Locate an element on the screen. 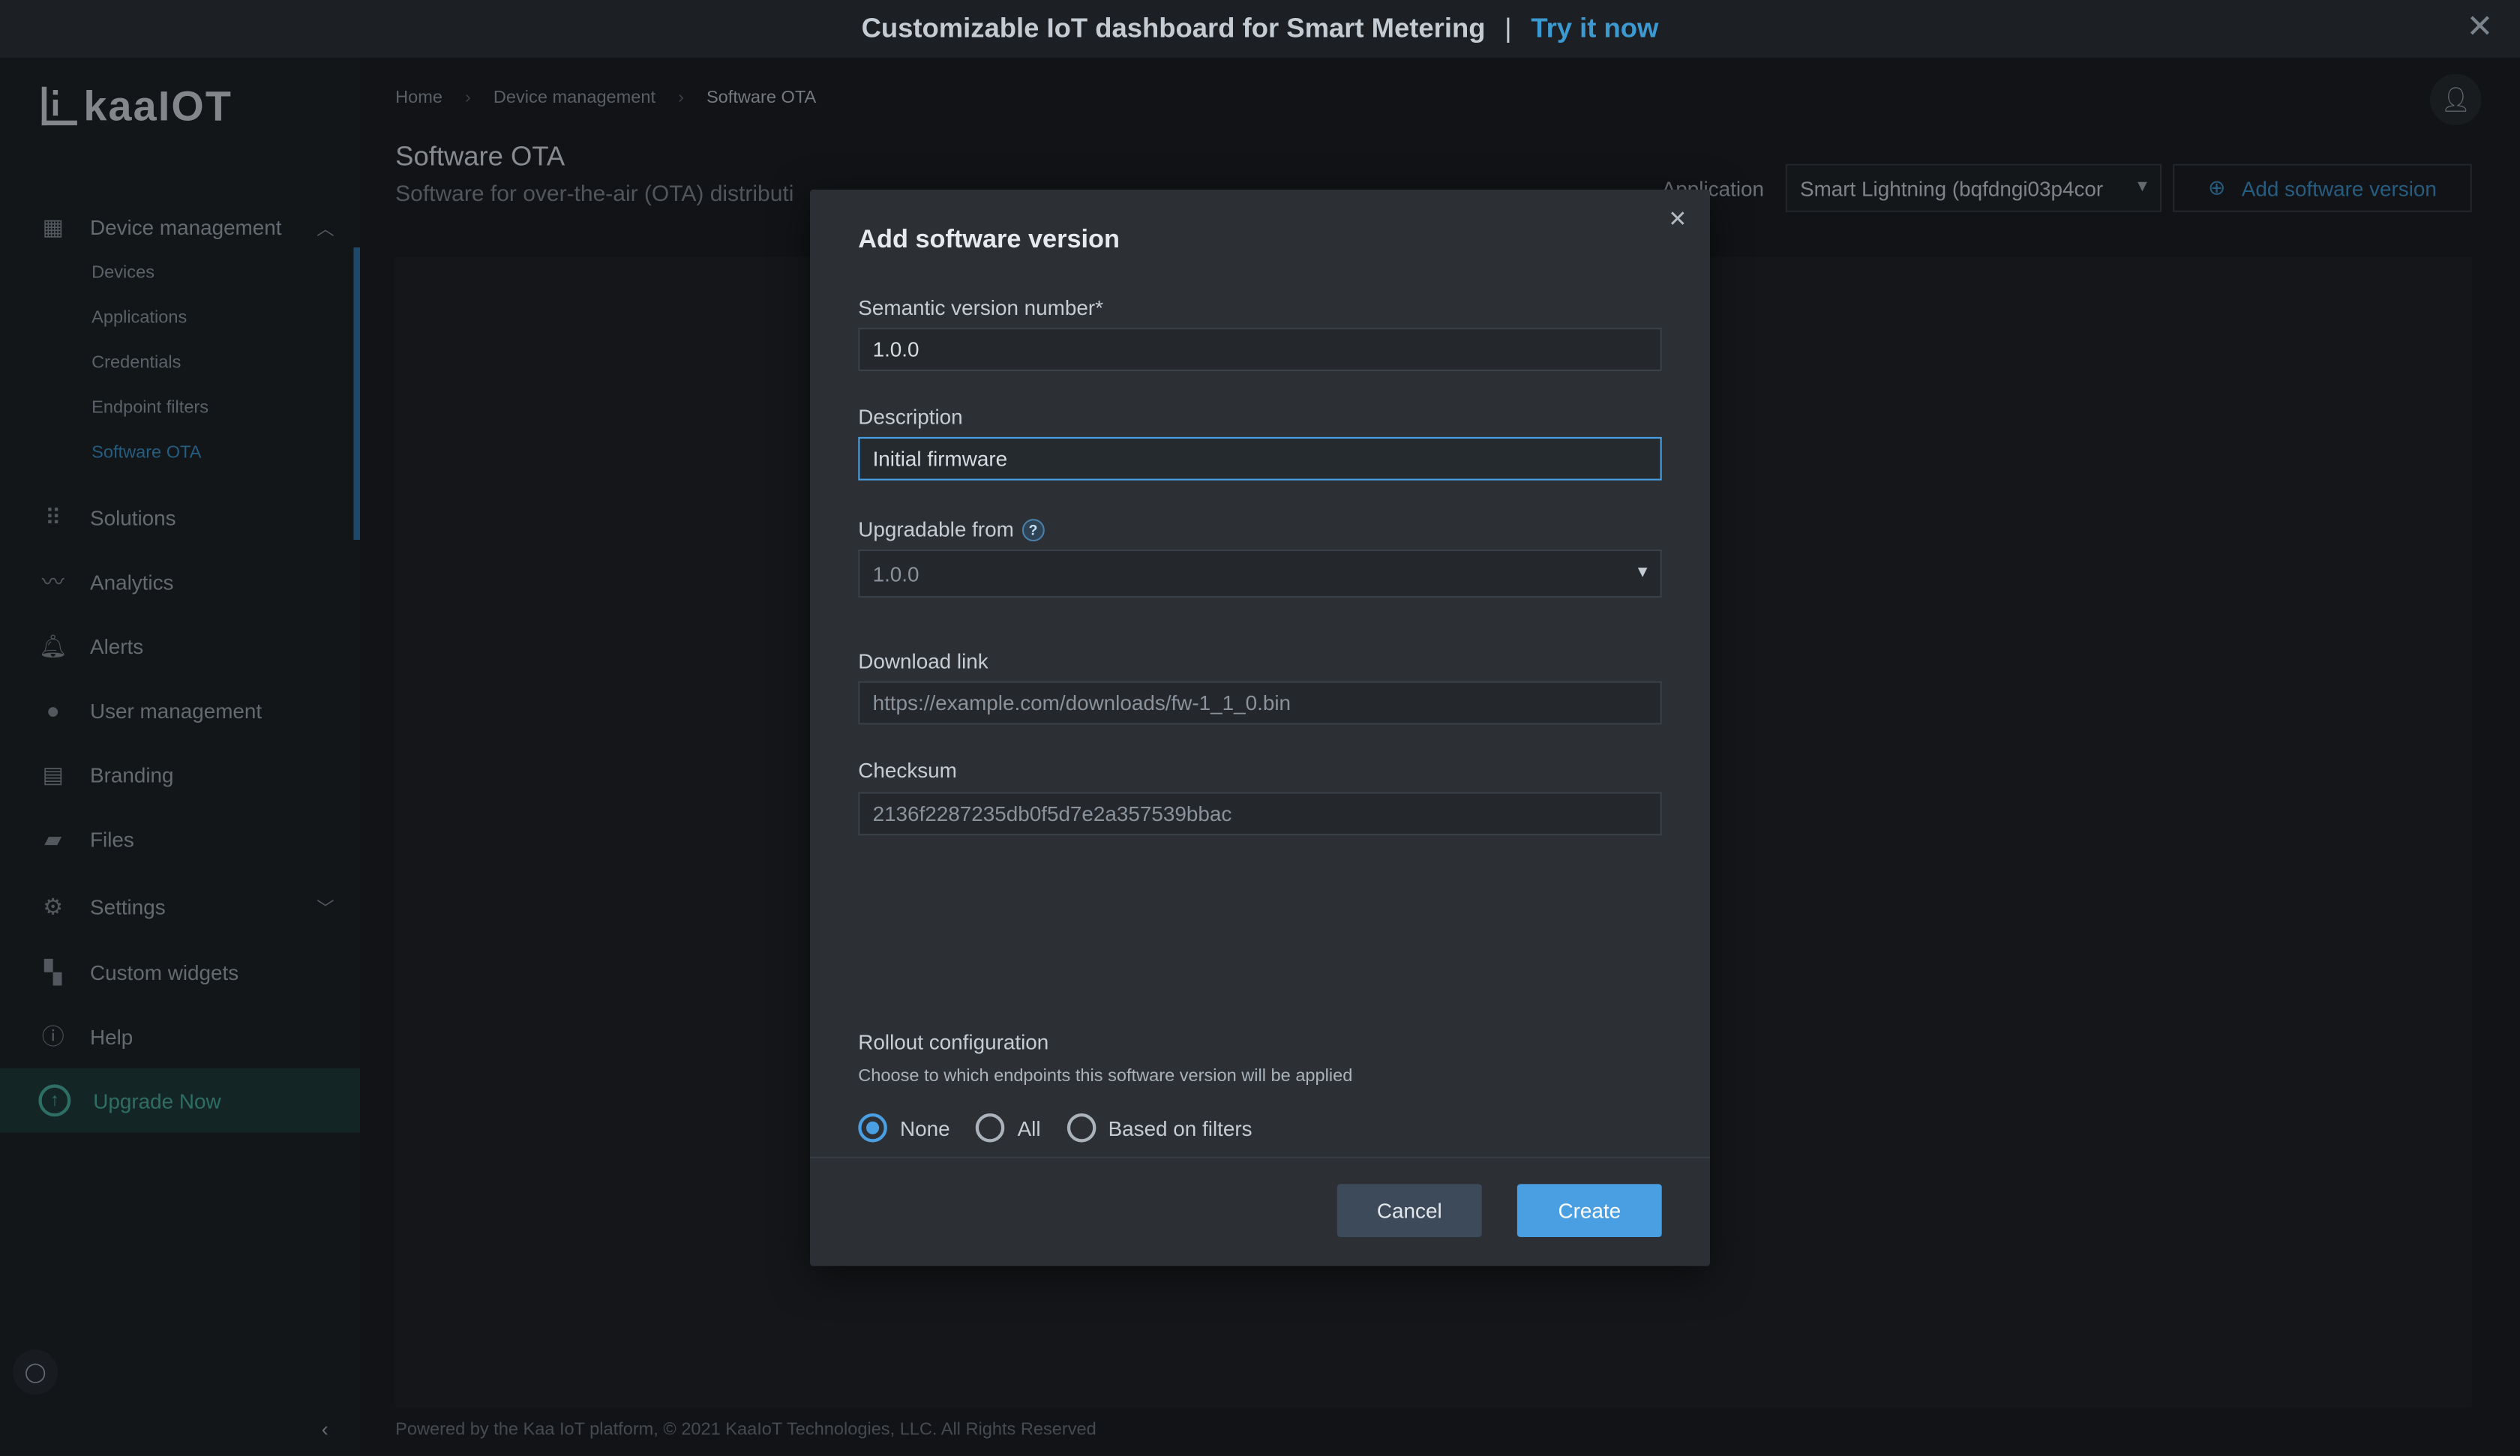  semantic-version-input: 1.0.0 is located at coordinates (1260, 349).